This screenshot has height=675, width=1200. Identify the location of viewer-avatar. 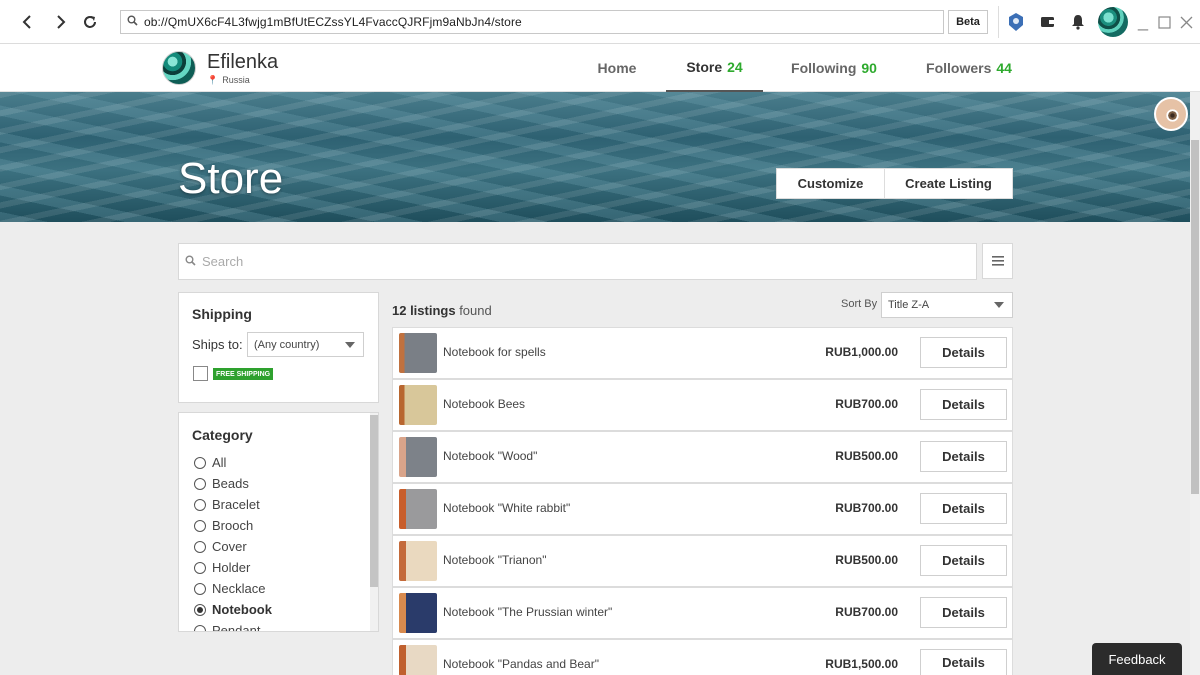
(1171, 114).